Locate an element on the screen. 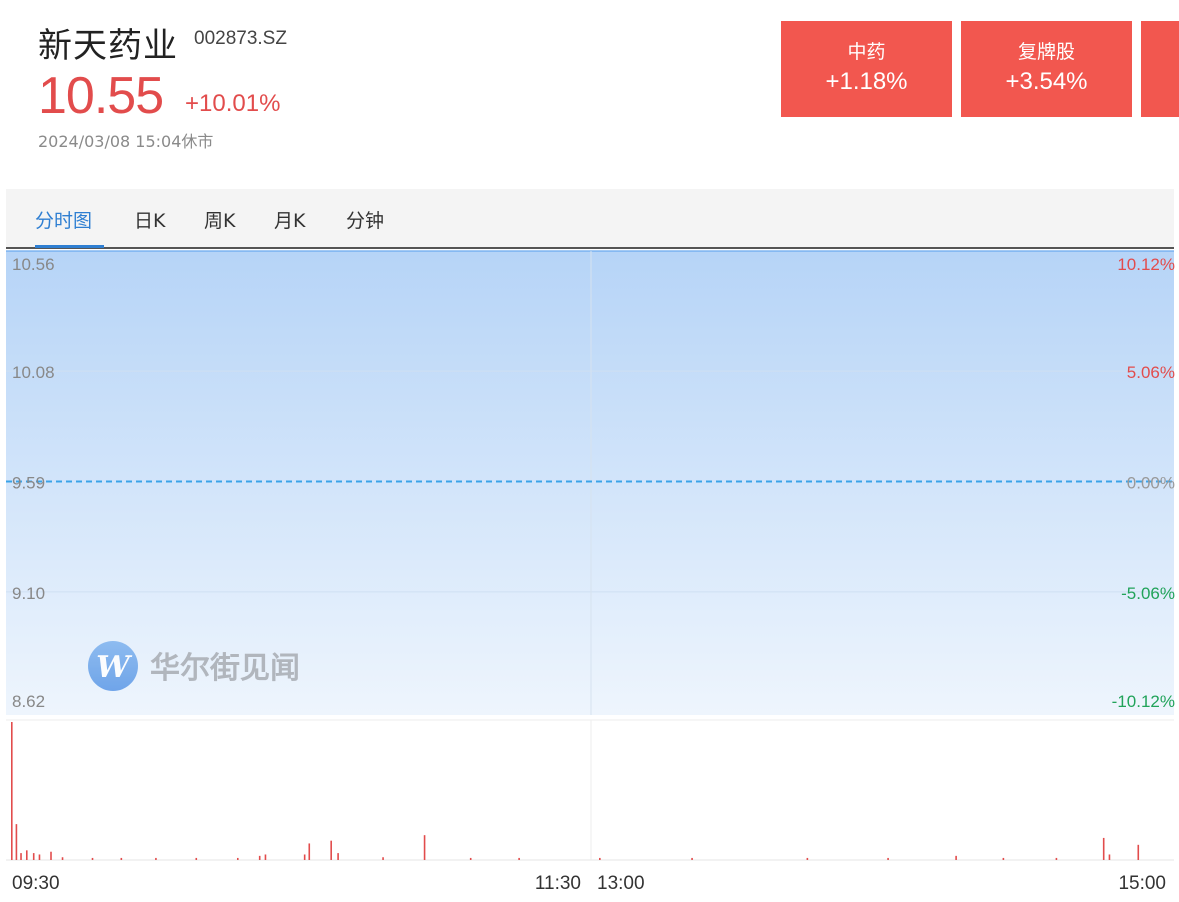 The height and width of the screenshot is (902, 1179). price-tick-label: 8.62 is located at coordinates (28, 701).